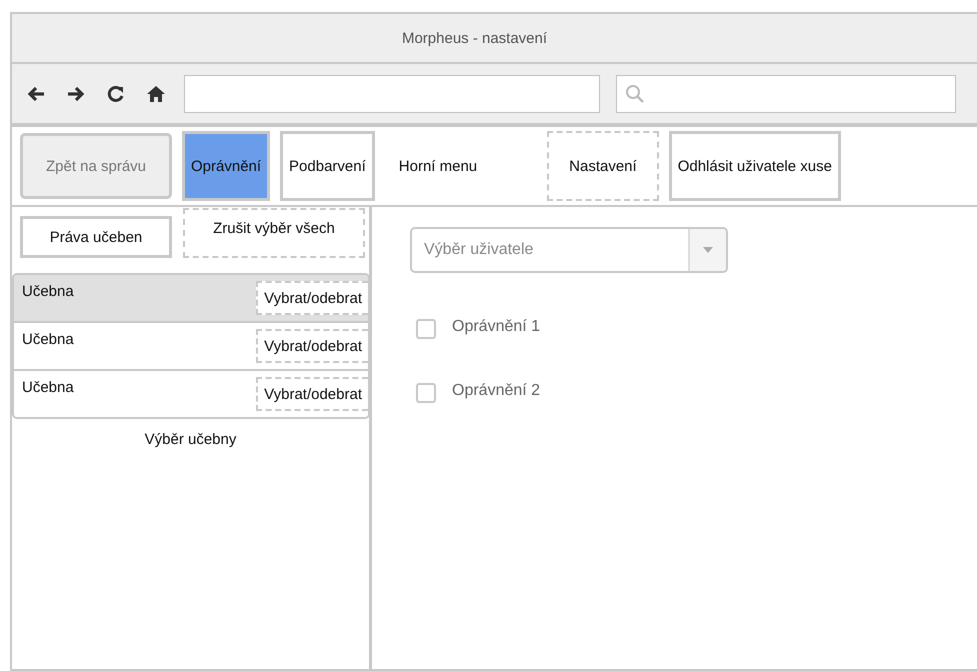 The width and height of the screenshot is (977, 671). Describe the element at coordinates (96, 166) in the screenshot. I see `nav-tab: Zpět na správu` at that location.